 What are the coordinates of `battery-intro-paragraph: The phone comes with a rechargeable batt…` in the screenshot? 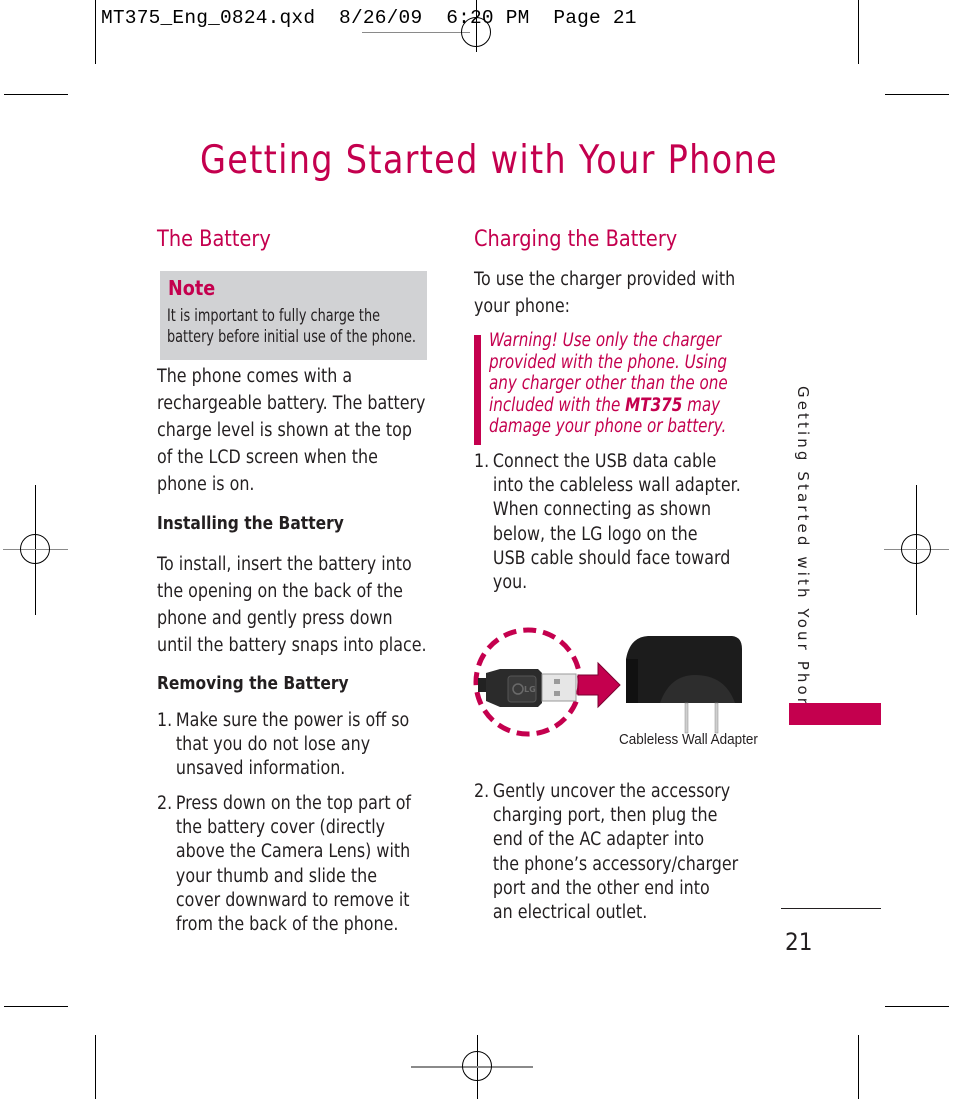 It's located at (291, 430).